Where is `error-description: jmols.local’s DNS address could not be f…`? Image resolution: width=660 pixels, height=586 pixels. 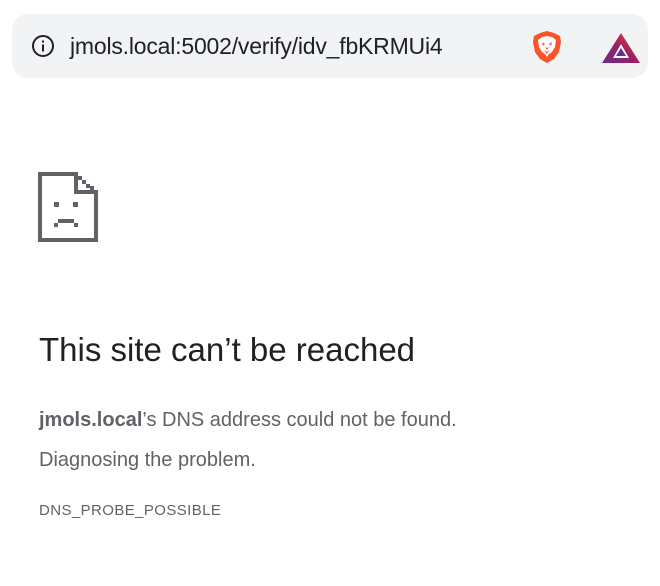
error-description: jmols.local’s DNS address could not be f… is located at coordinates (339, 440).